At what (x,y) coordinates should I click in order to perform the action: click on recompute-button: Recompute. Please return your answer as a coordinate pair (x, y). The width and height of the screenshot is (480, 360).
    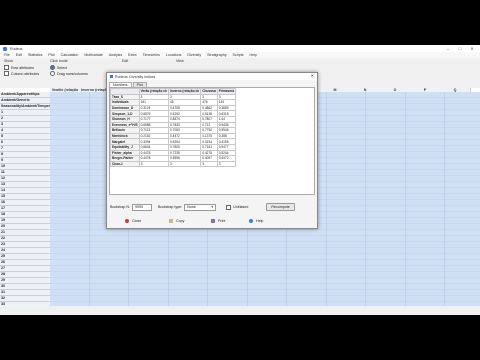
    Looking at the image, I should click on (280, 207).